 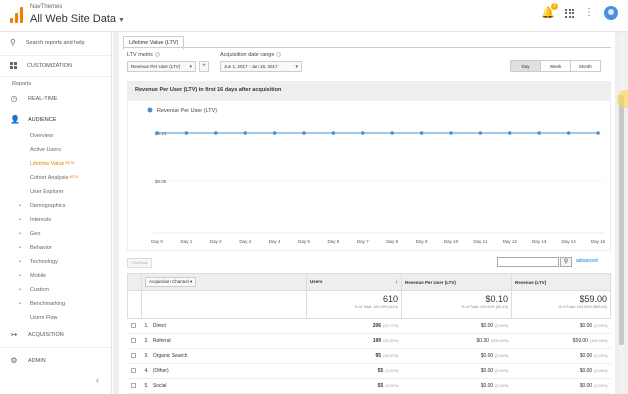 I want to click on acq-date-range-dropdown: Jun 1, 2017 - Jun 16, 2017 ▾, so click(x=261, y=66).